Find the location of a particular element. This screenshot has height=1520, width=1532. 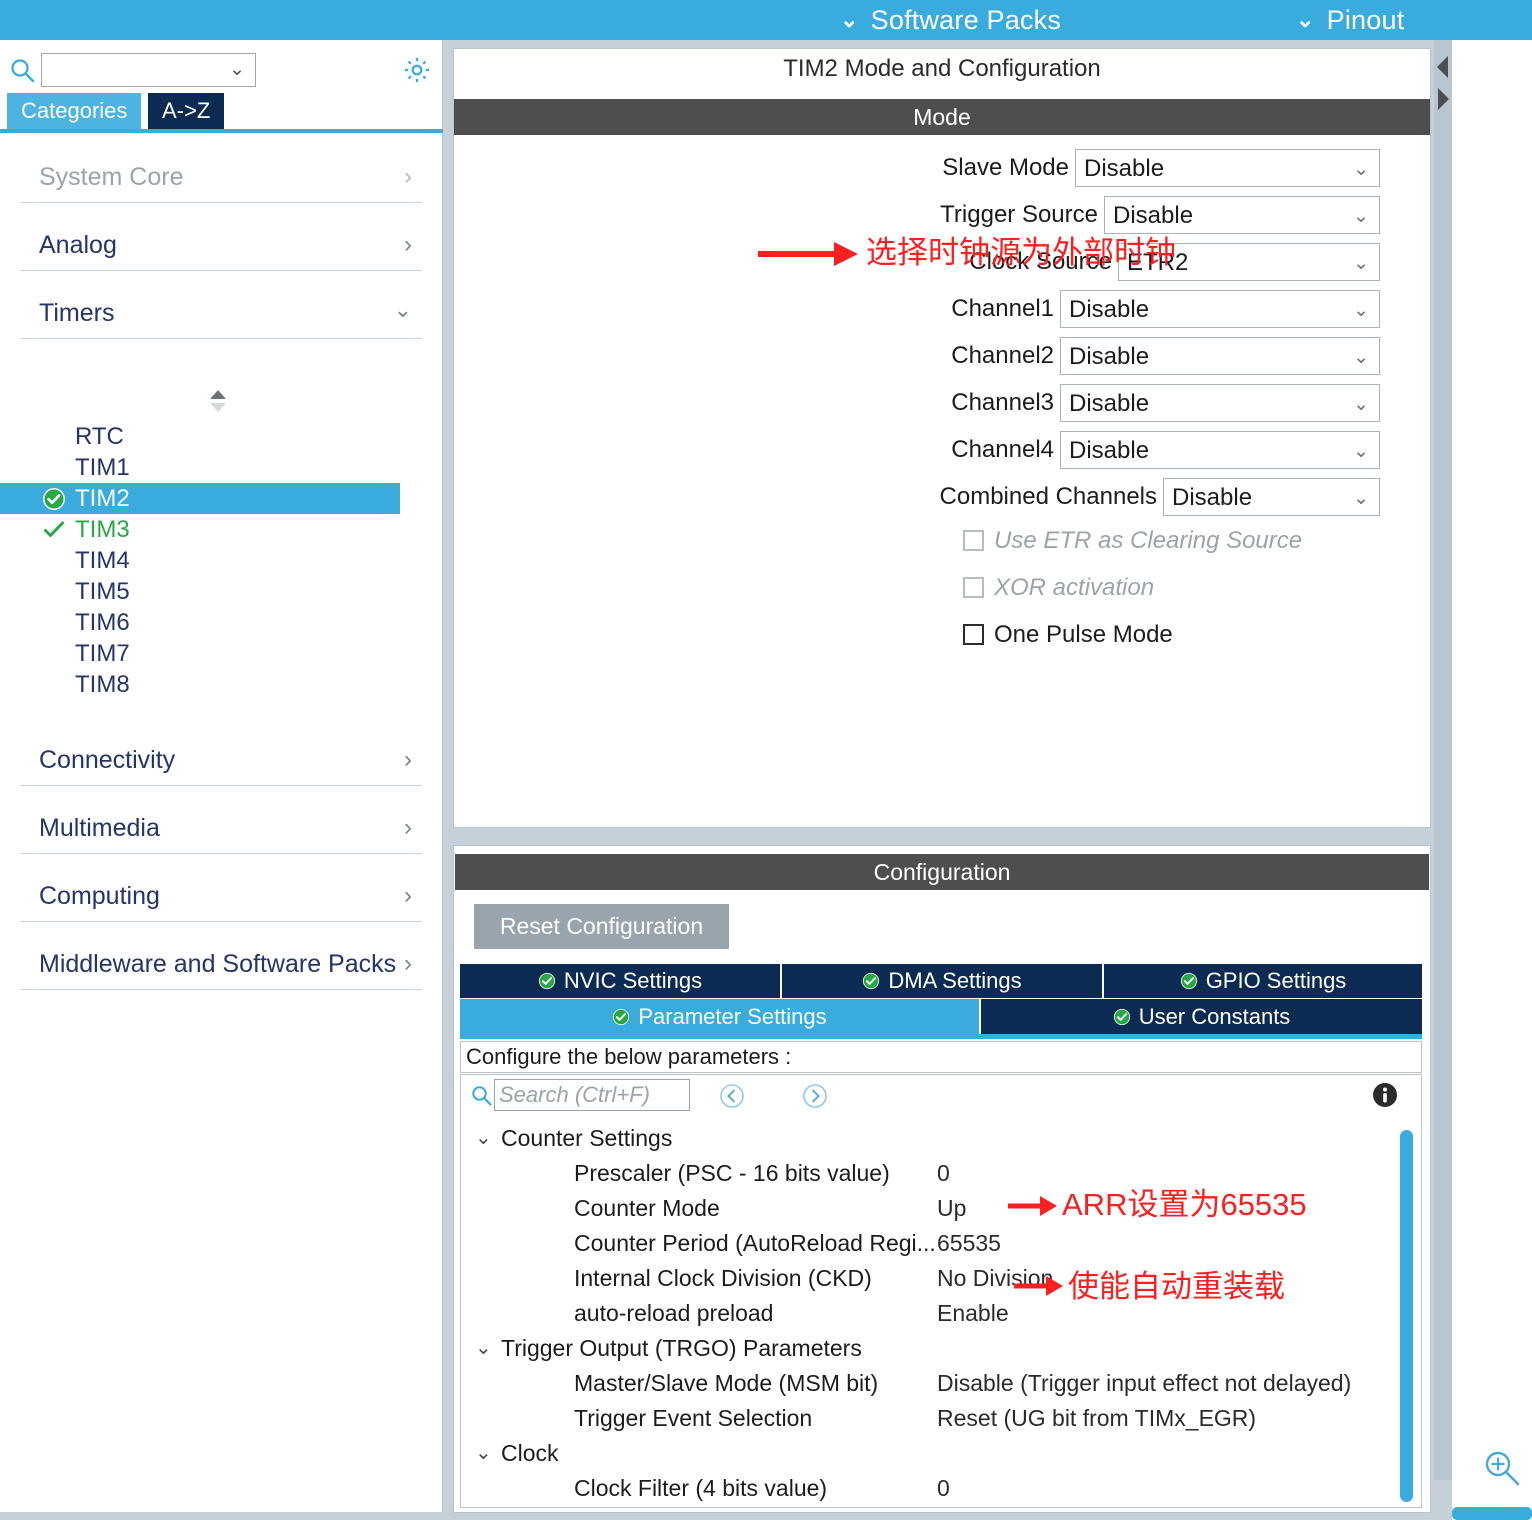

sidebar-item-analog: Analog › is located at coordinates (221, 237).